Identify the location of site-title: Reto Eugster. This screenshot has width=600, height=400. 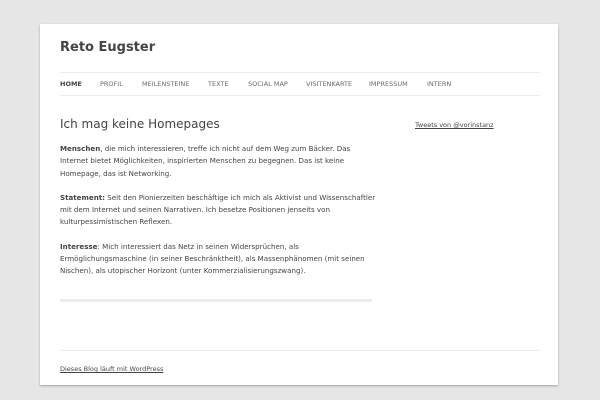
(107, 47).